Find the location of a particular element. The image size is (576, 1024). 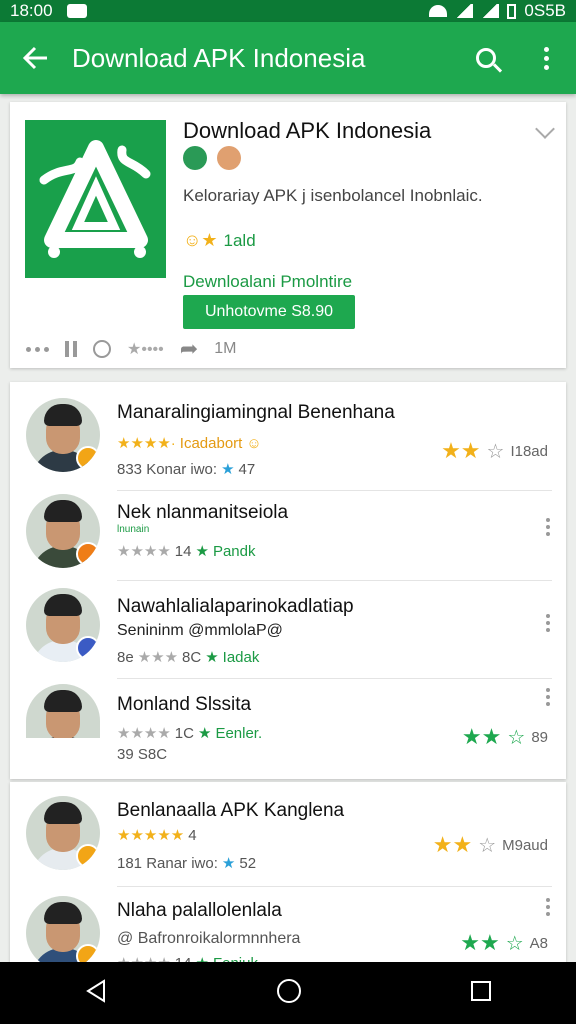

item-green-text: Eenler. is located at coordinates (239, 733).